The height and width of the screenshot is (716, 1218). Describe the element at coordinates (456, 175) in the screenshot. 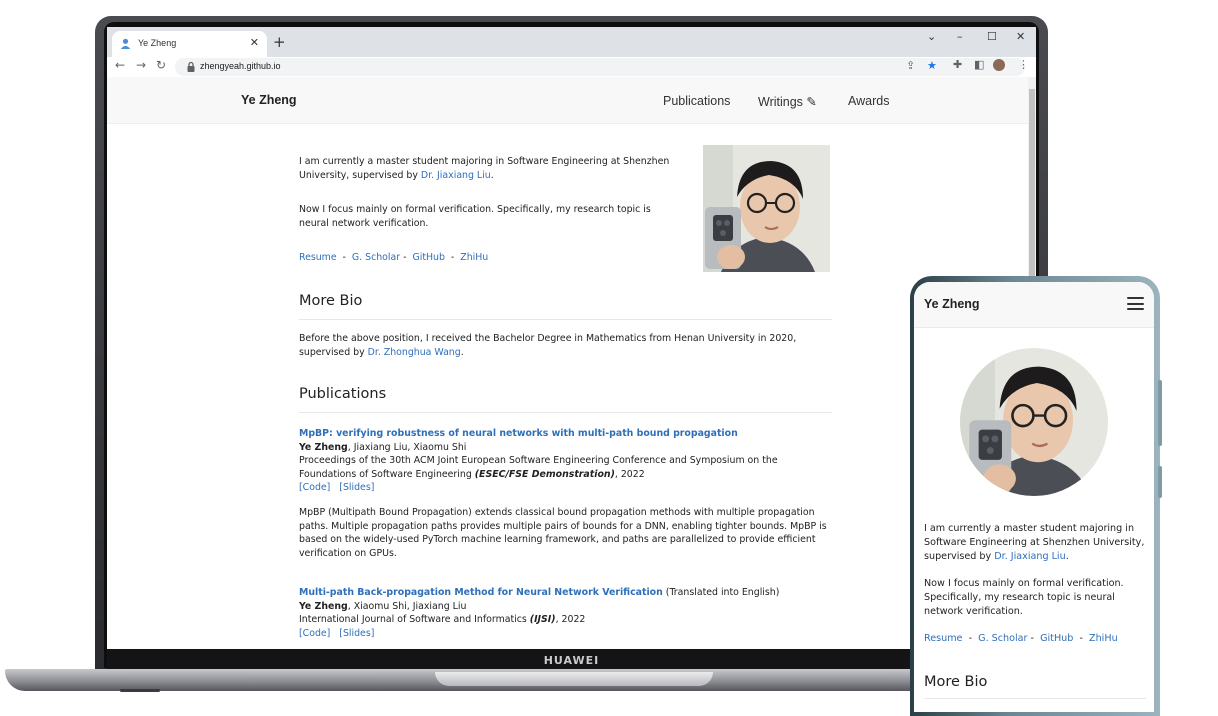

I see `supervisor-link: Dr. Jiaxiang Liu` at that location.